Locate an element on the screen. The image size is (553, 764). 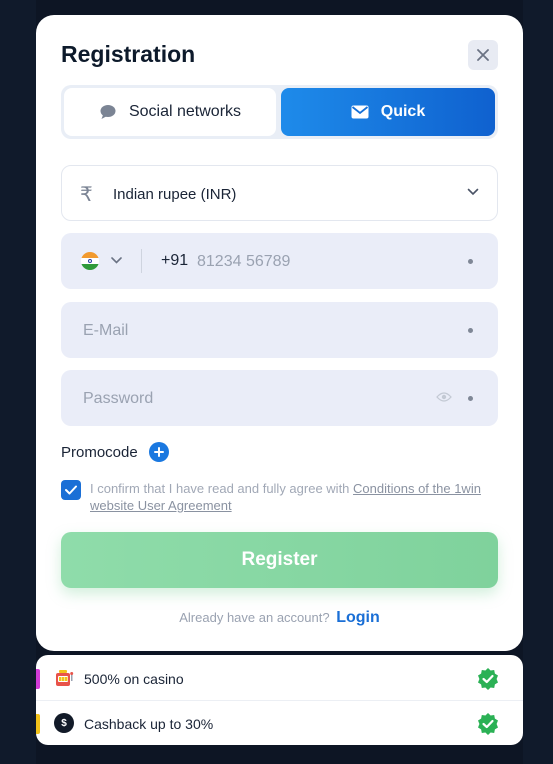
chat-bubble-icon is located at coordinates (108, 112).